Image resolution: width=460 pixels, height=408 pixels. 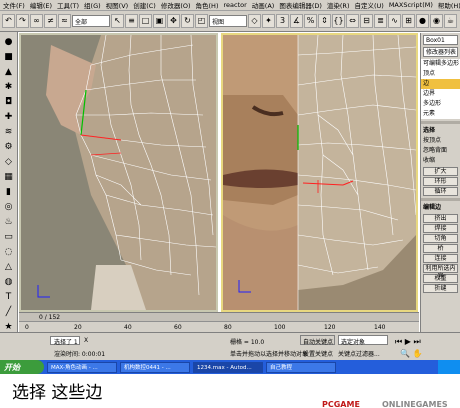 What do you see at coordinates (440, 52) in the screenshot?
I see `modifier-list-dropdown: 修改器列表` at bounding box center [440, 52].